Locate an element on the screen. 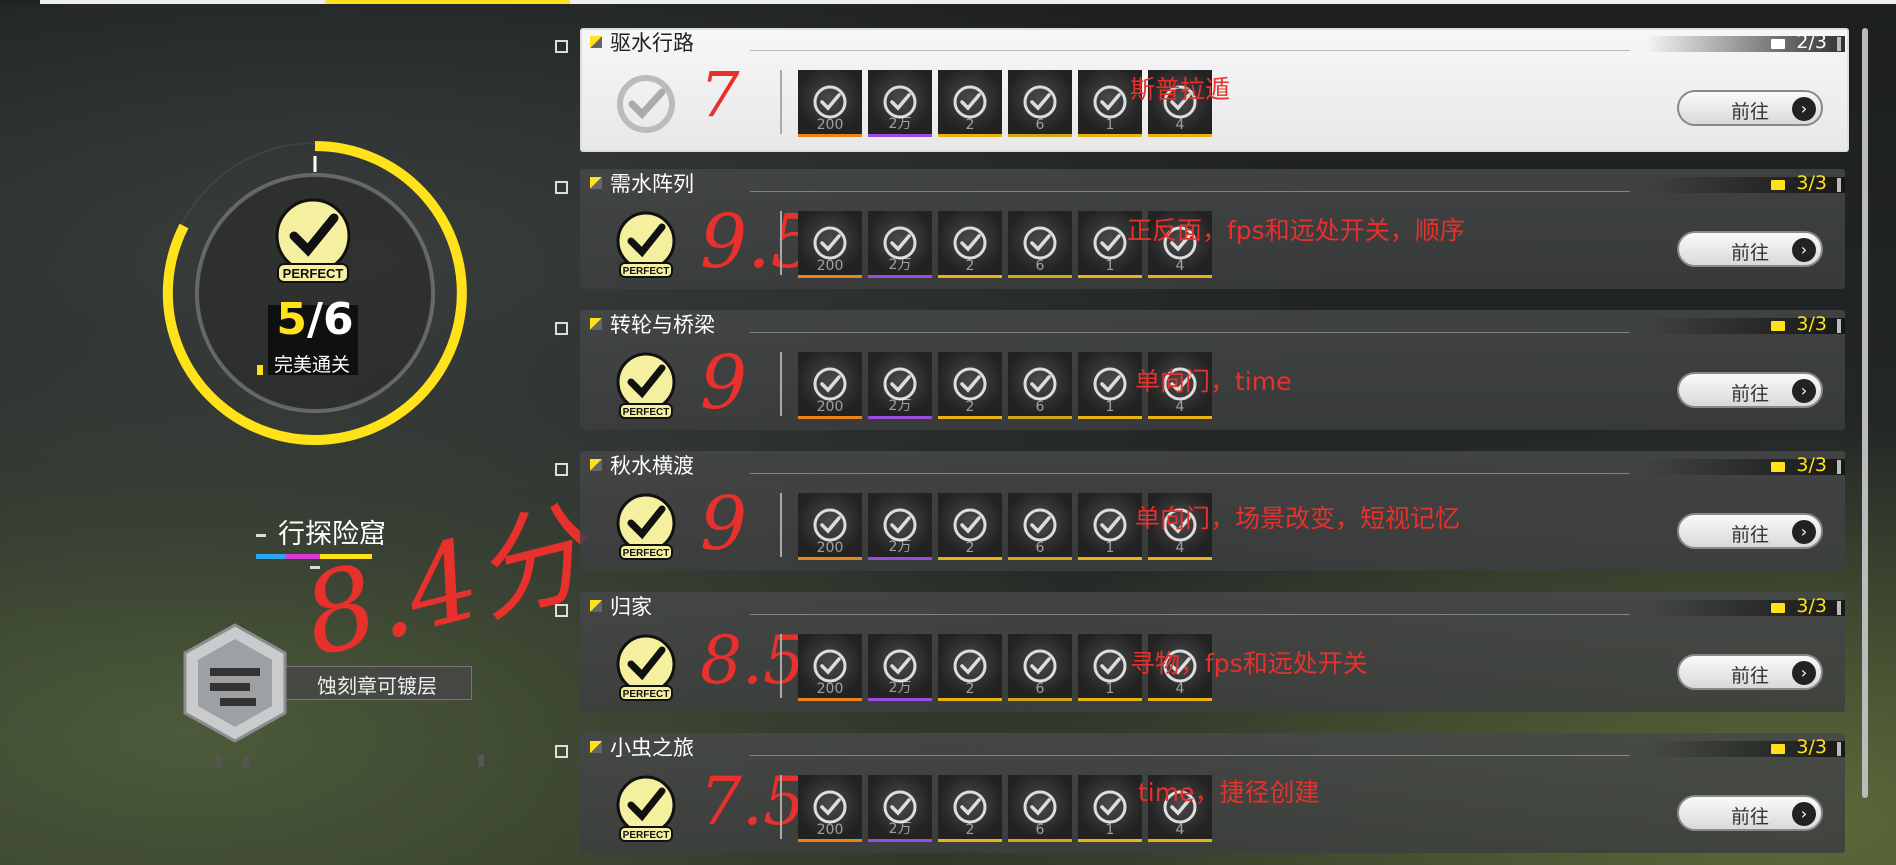  level-row: 驱水行路 2/3 7 200 2万 2 6 1 4 斯普拉遁 前往 › is located at coordinates (1214, 90).